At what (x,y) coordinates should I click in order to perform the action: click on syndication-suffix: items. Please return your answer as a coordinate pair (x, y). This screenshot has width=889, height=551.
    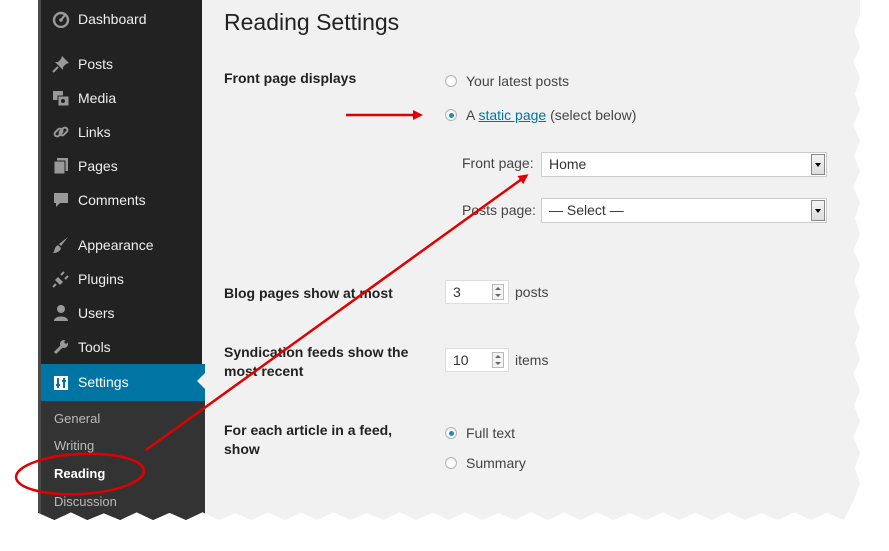
    Looking at the image, I should click on (532, 360).